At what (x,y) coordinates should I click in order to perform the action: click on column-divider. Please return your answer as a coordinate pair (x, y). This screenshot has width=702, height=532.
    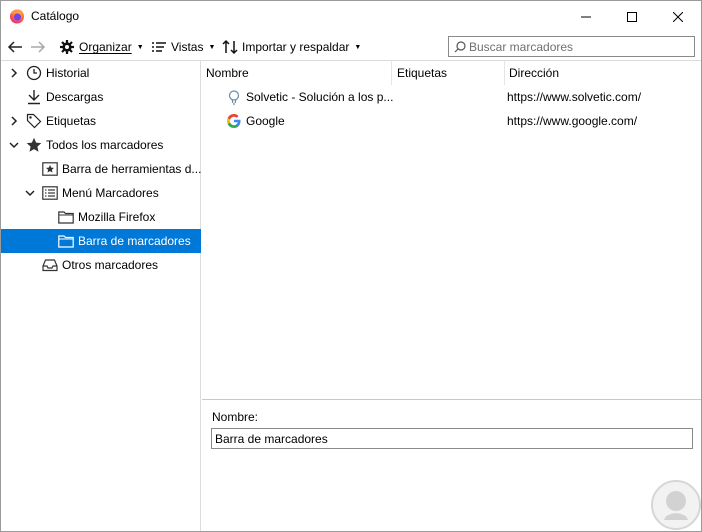
    Looking at the image, I should click on (391, 73).